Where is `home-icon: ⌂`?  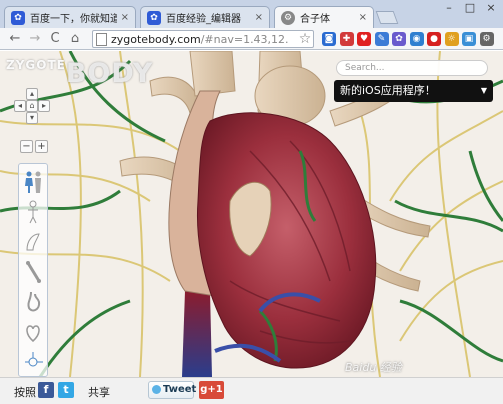 home-icon: ⌂ is located at coordinates (75, 39).